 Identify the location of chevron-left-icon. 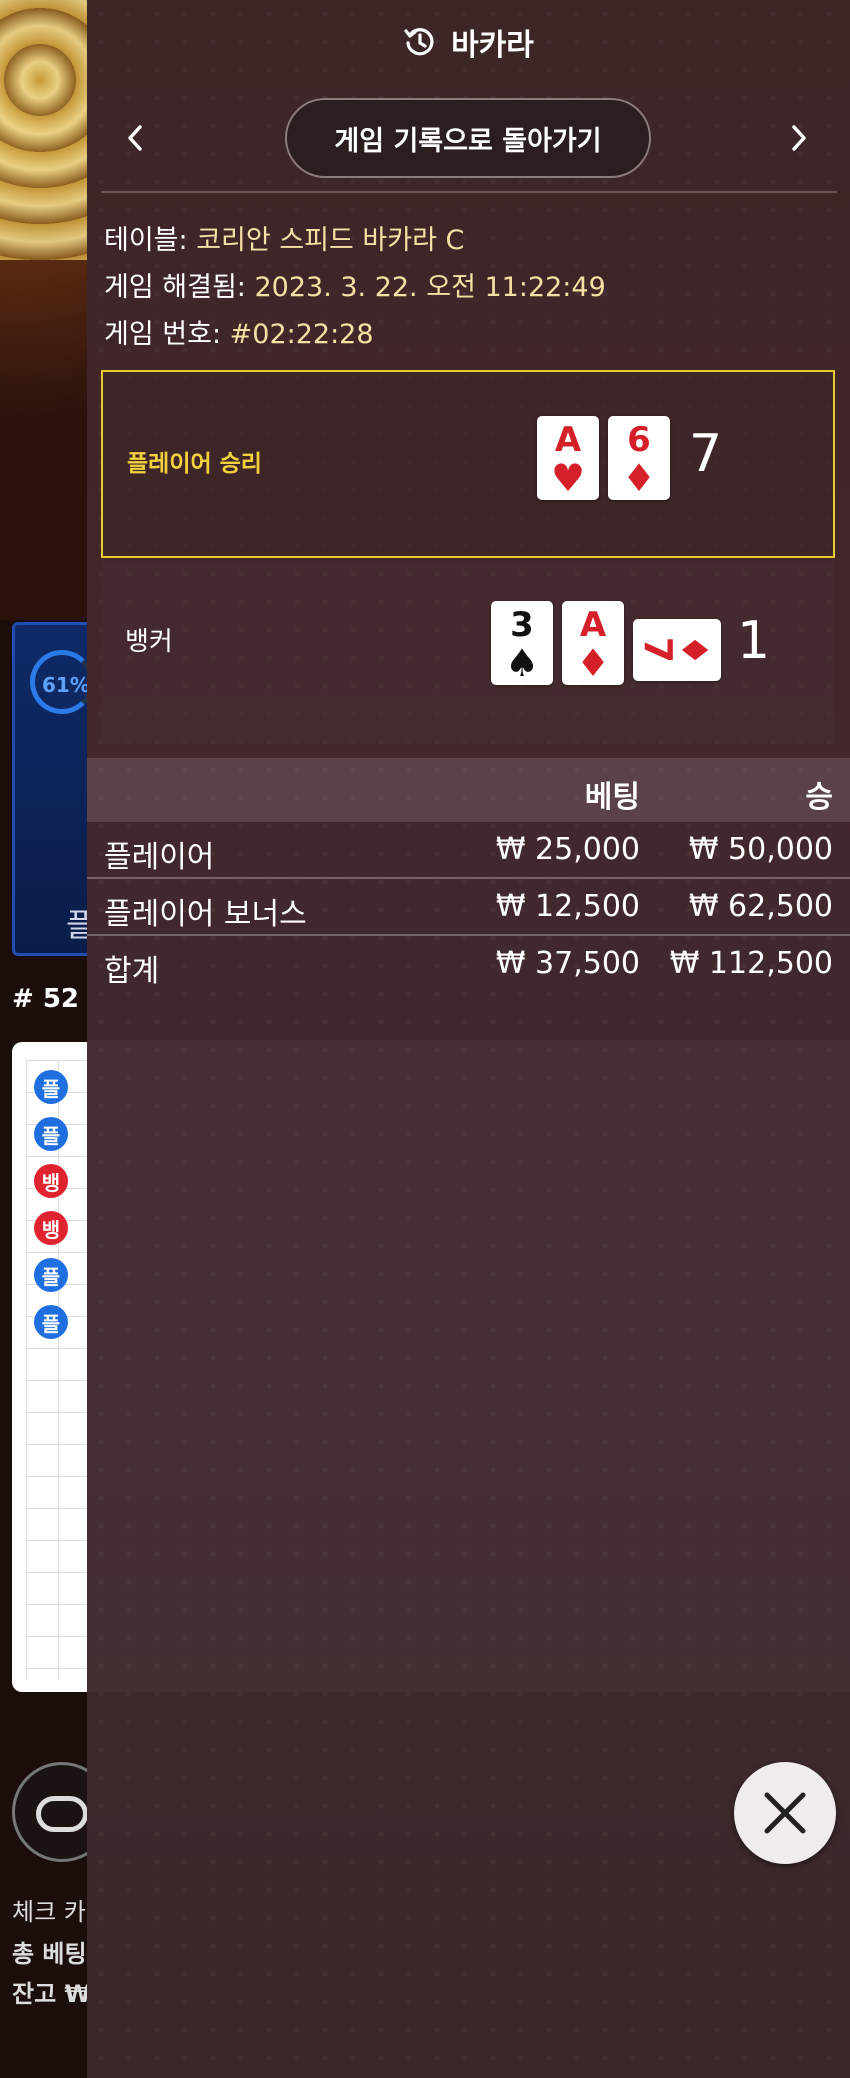
(135, 138).